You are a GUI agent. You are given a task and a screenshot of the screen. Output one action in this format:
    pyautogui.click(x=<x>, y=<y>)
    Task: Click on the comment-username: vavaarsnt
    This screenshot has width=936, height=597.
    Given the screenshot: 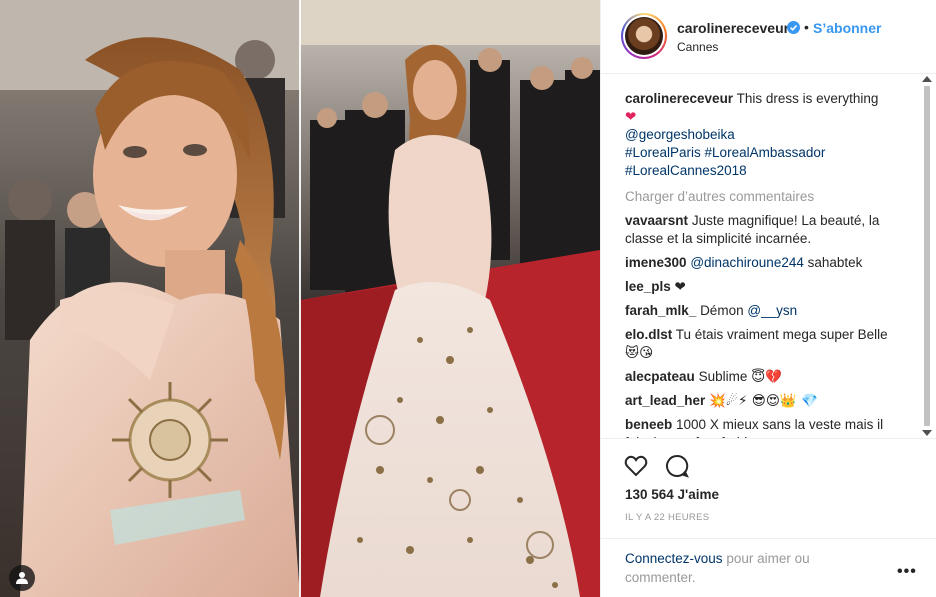 What is the action you would take?
    pyautogui.click(x=656, y=220)
    